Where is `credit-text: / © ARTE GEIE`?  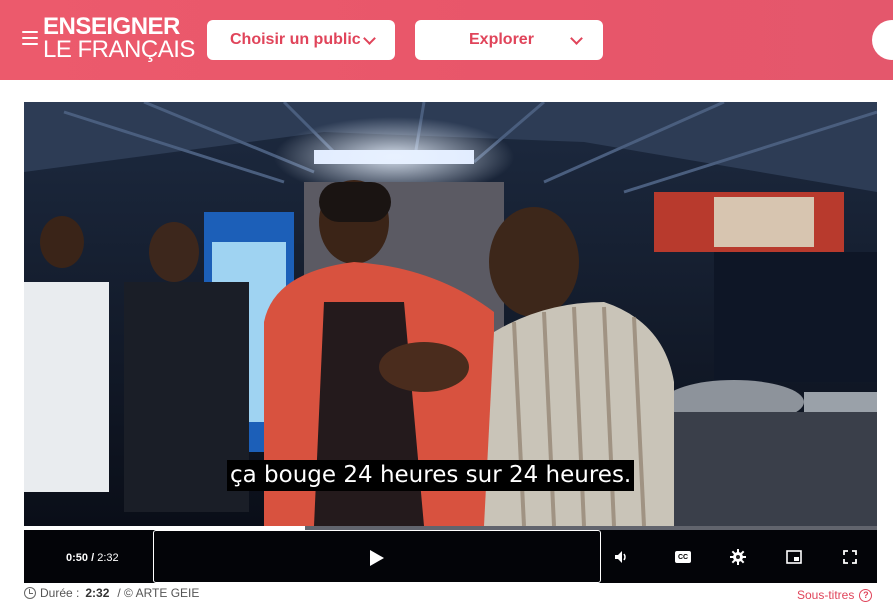 credit-text: / © ARTE GEIE is located at coordinates (158, 593).